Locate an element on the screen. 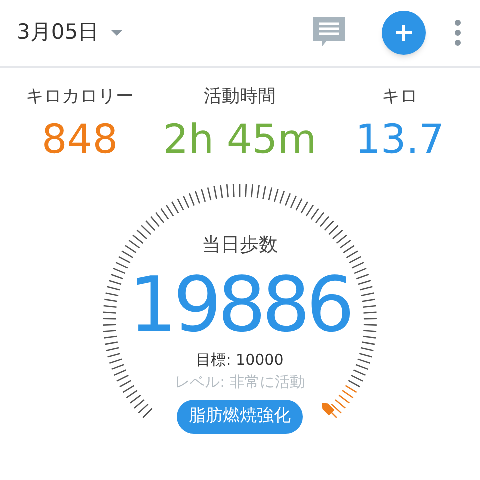 The height and width of the screenshot is (480, 480). goal-text: 目標: 10000 is located at coordinates (240, 360).